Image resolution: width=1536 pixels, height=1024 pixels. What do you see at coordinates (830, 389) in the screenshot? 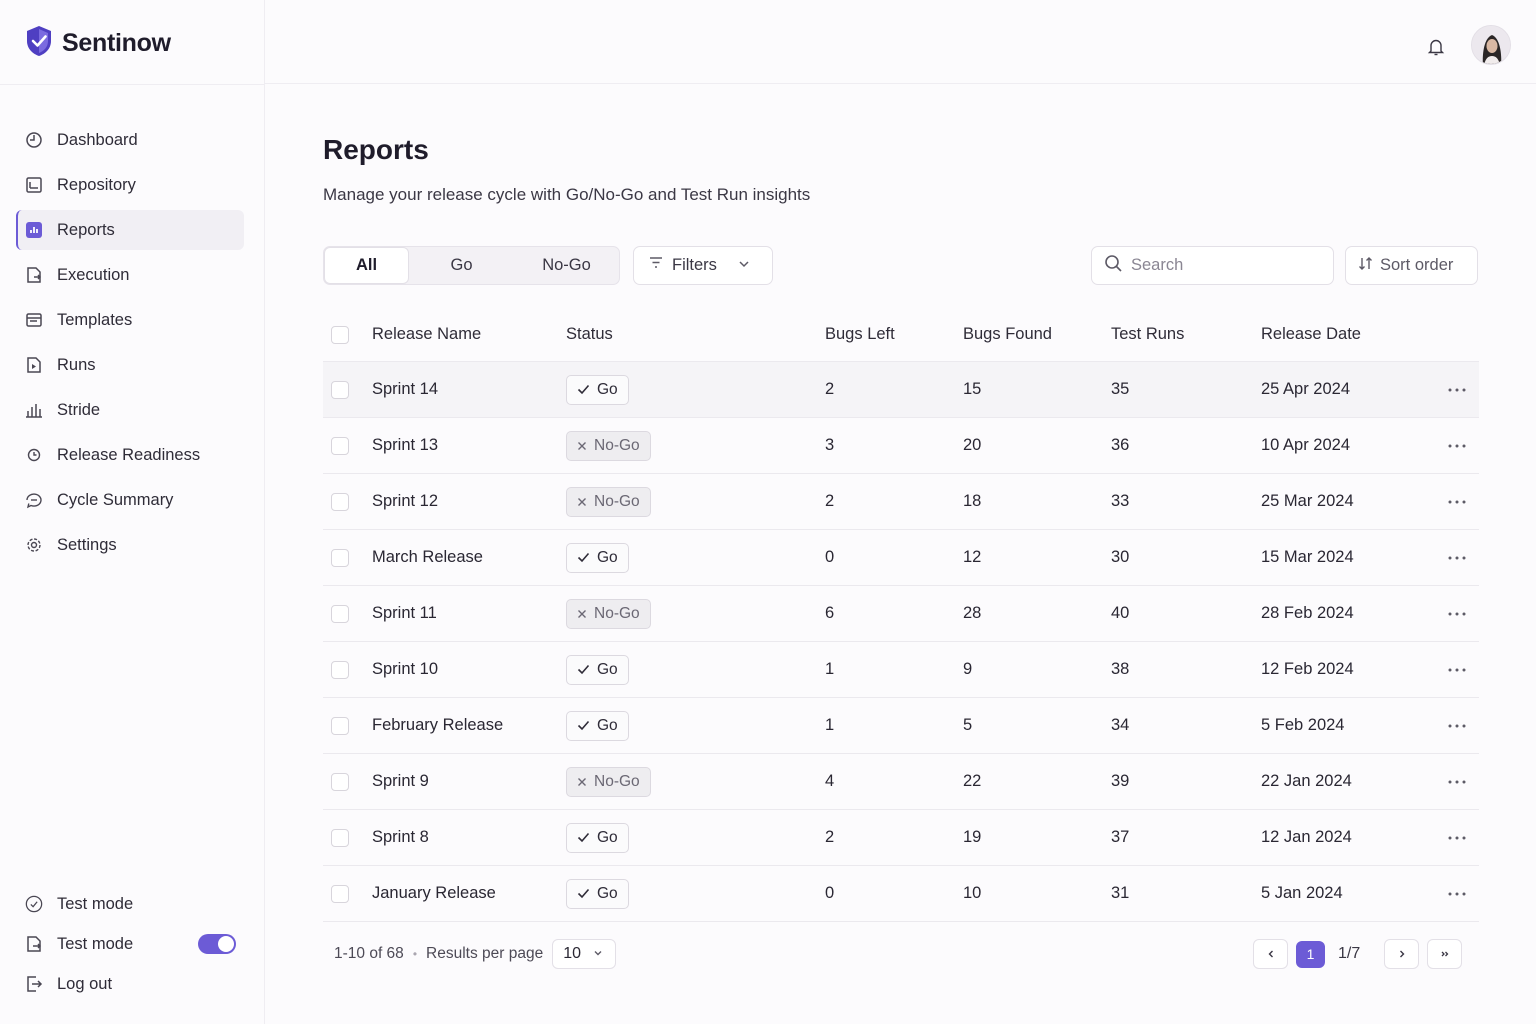
I see `bugs-left: 2` at bounding box center [830, 389].